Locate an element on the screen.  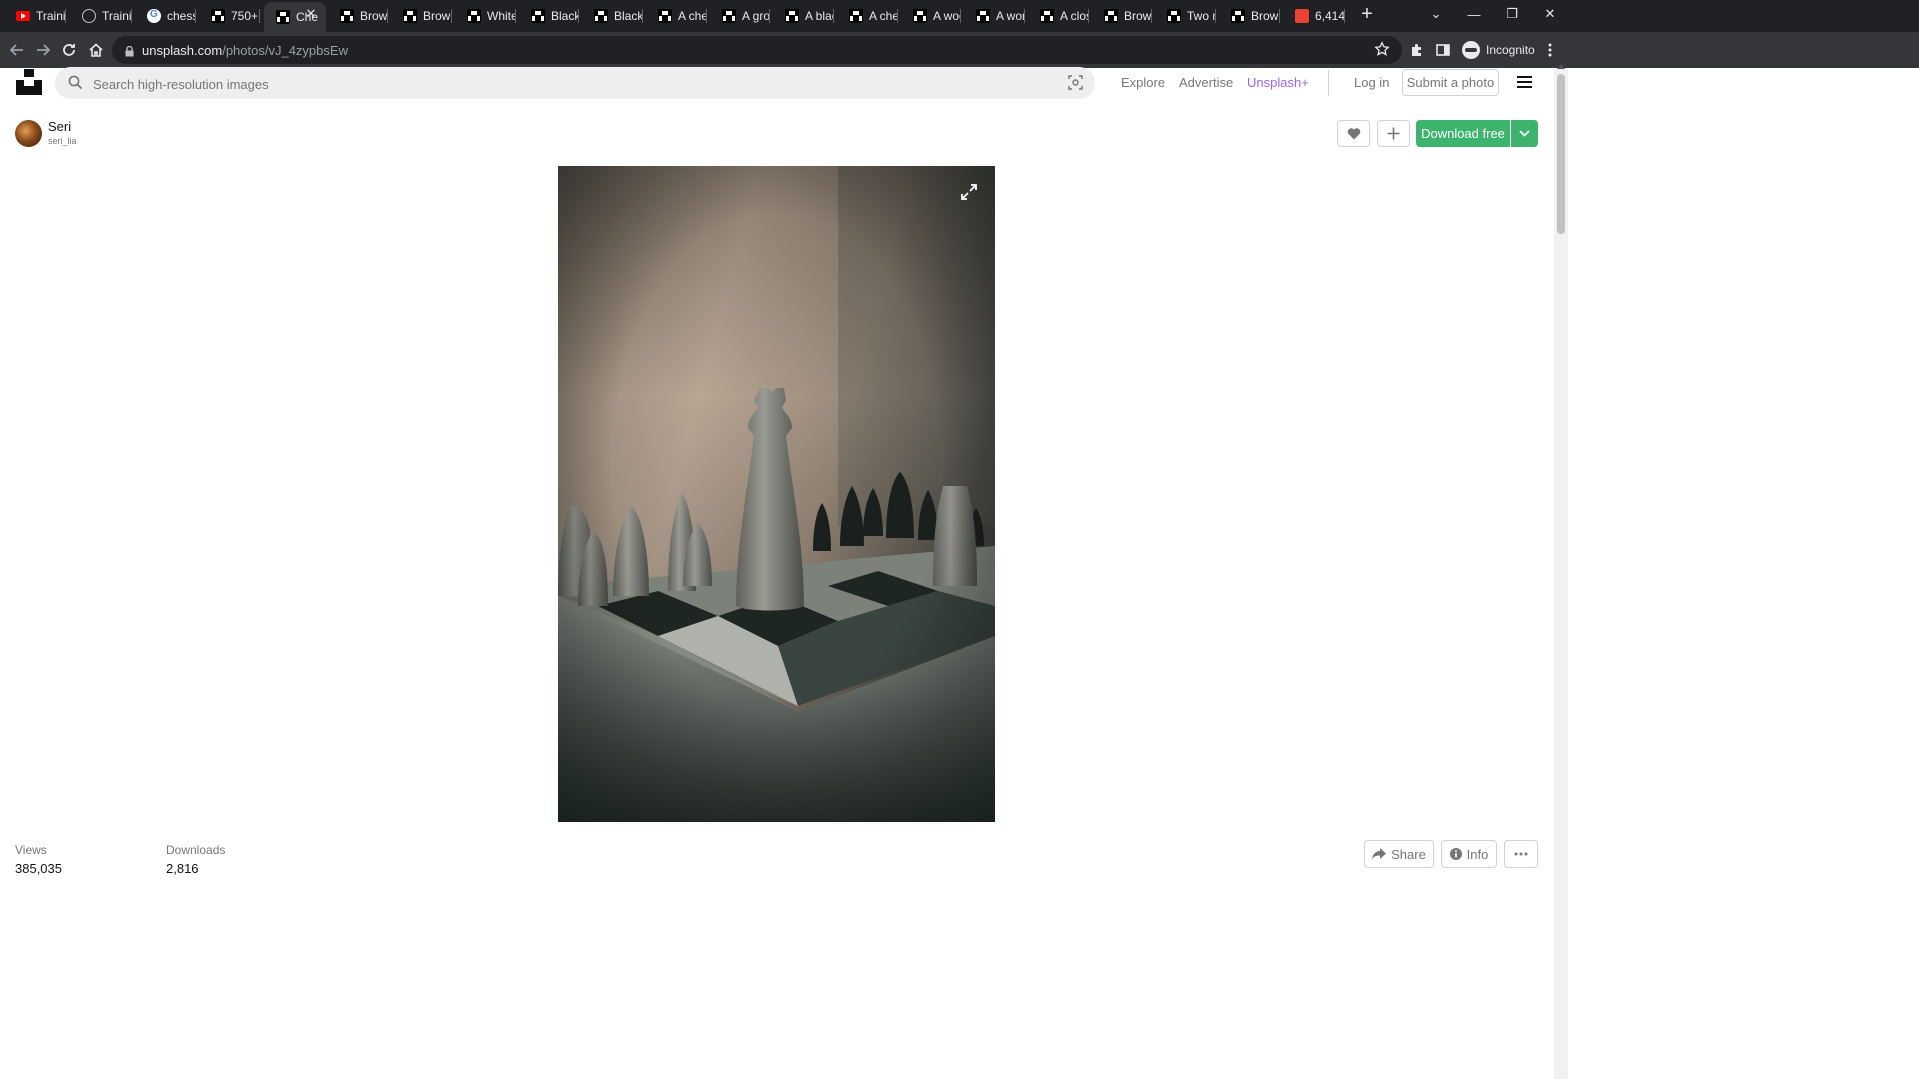
page-scrollbar is located at coordinates (1561, 571).